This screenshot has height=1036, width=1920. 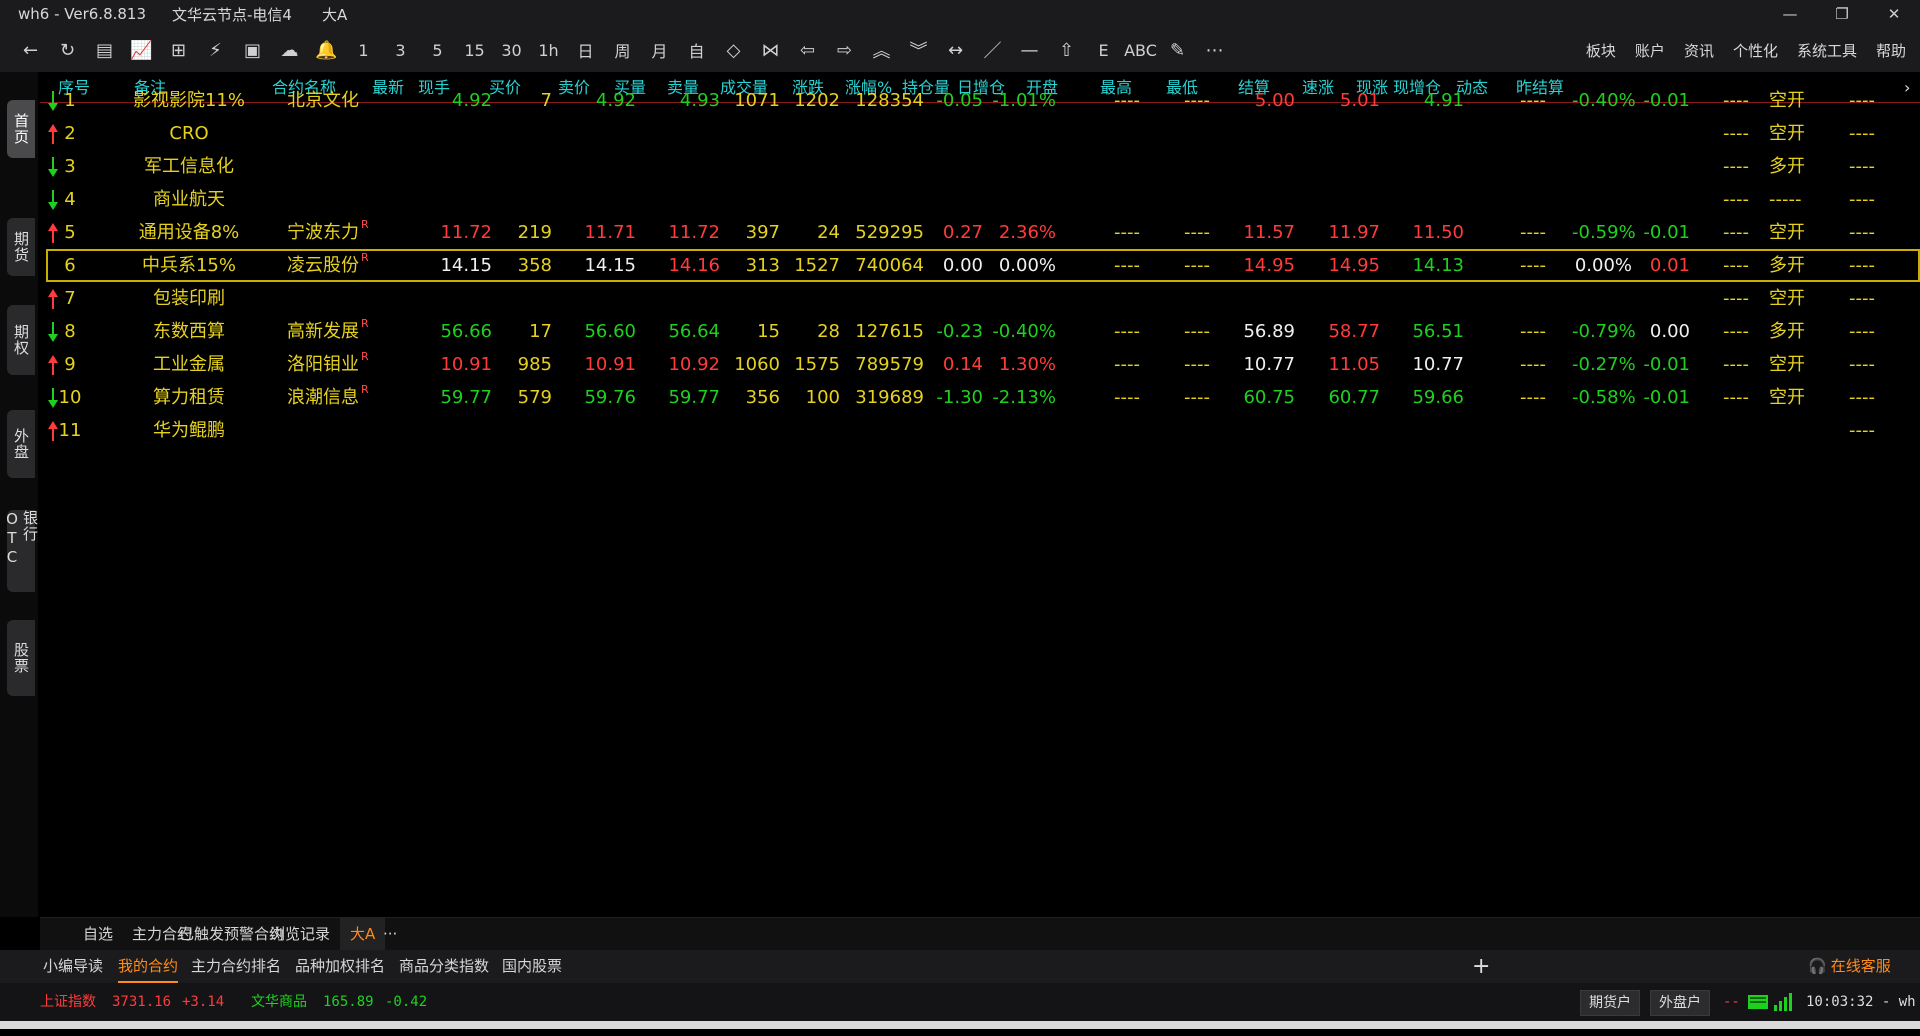 What do you see at coordinates (548, 50) in the screenshot?
I see `period-button-14: 1h` at bounding box center [548, 50].